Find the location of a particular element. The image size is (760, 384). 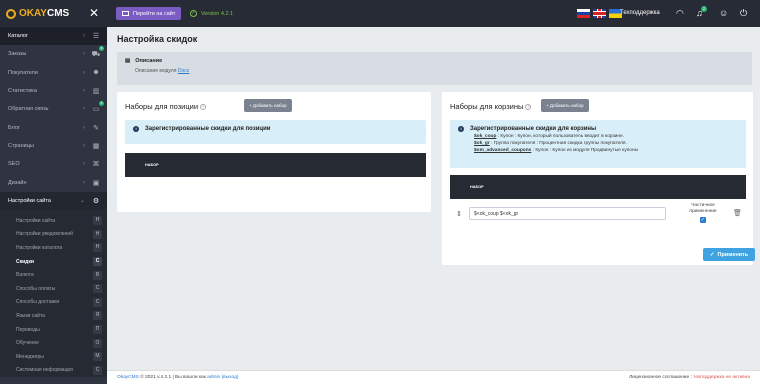

submenu-item: Способы доставки С is located at coordinates (53, 303).